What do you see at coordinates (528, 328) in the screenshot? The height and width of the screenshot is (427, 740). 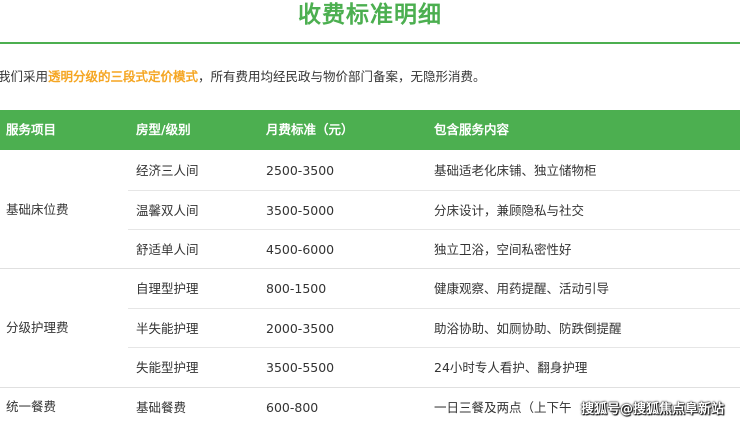 I see `row-content: 助浴协助、如厕协助、防跌倒提醒` at bounding box center [528, 328].